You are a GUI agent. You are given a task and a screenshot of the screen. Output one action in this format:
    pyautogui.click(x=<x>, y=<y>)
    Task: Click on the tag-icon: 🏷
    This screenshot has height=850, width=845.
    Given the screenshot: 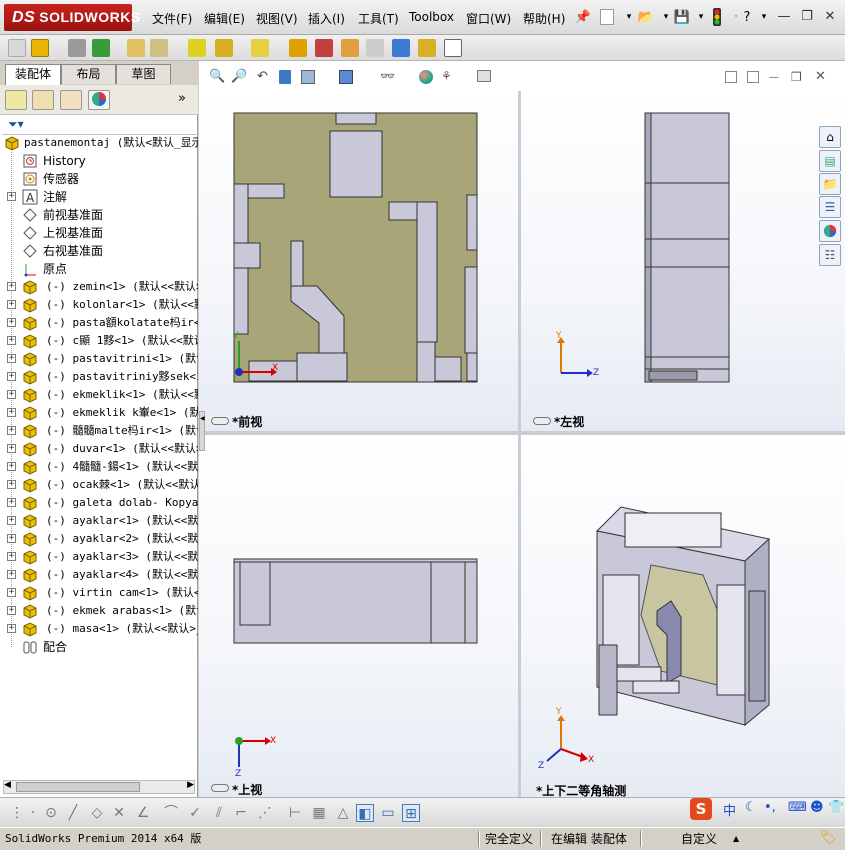 What is the action you would take?
    pyautogui.click(x=828, y=839)
    